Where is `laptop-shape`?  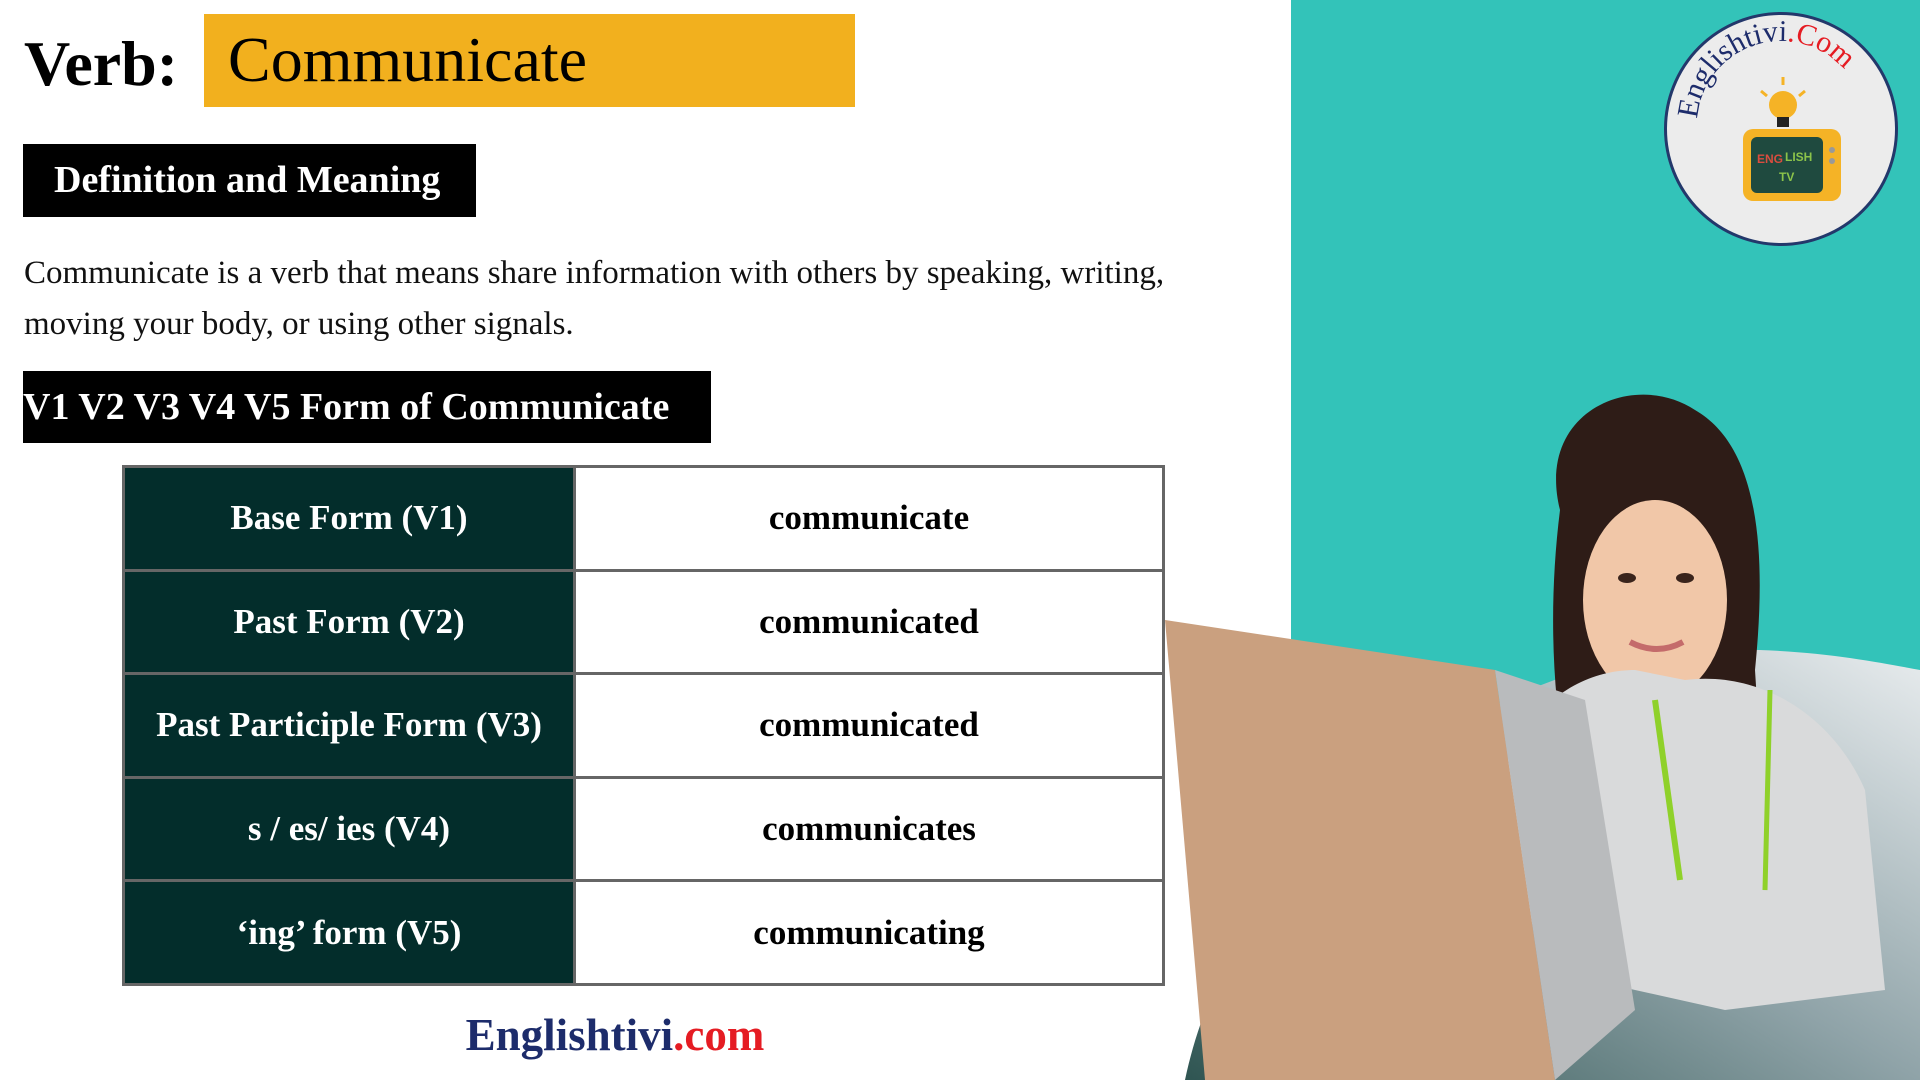
laptop-shape is located at coordinates (1360, 850).